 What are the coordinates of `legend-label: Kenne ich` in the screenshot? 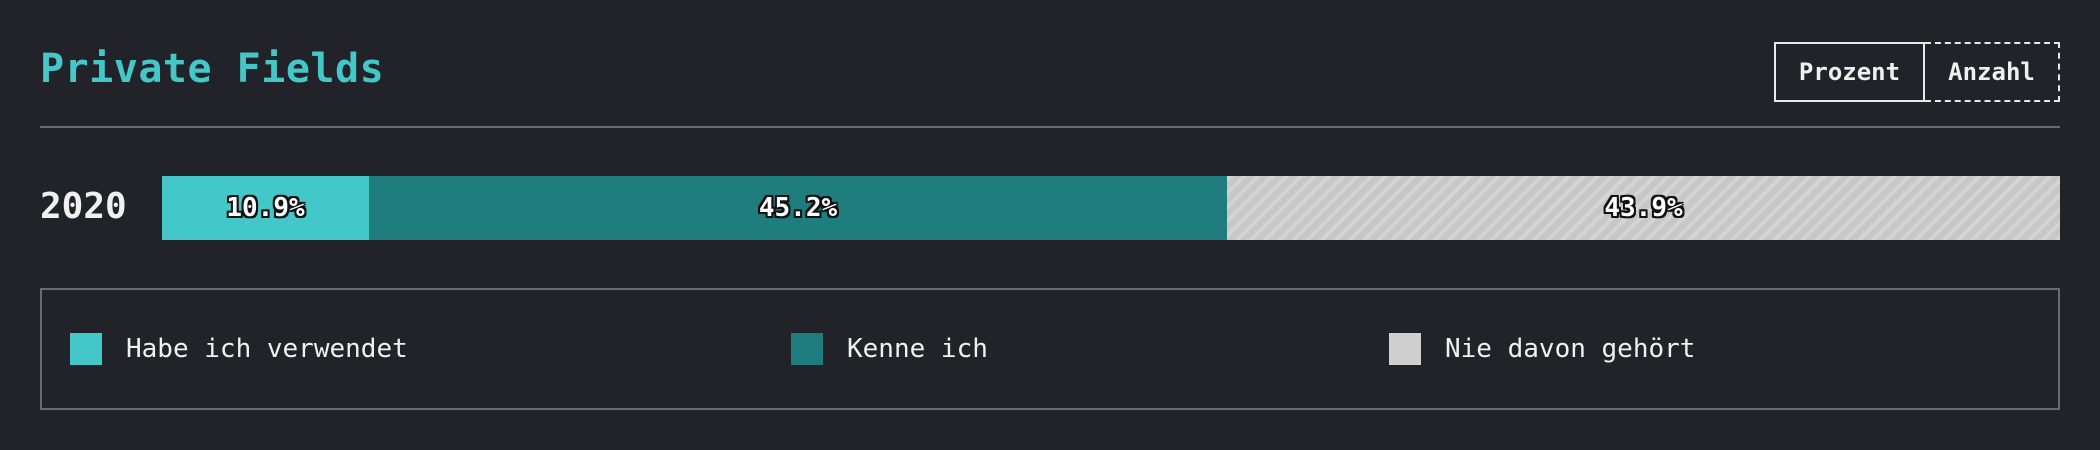 It's located at (917, 349).